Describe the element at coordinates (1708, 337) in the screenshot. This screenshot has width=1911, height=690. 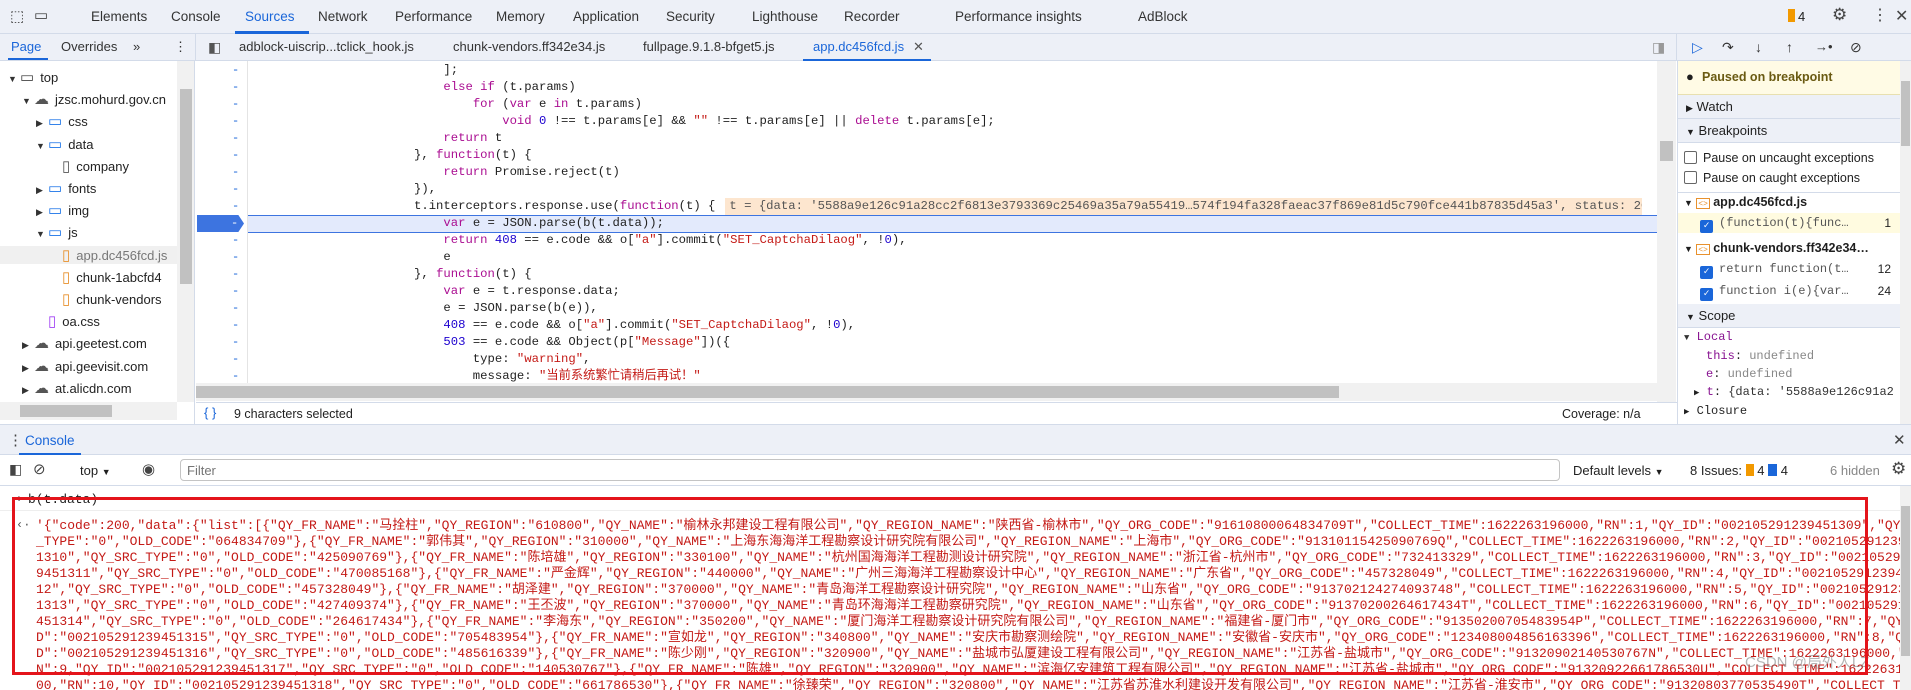
I see `scope-local: ▼ Local` at that location.